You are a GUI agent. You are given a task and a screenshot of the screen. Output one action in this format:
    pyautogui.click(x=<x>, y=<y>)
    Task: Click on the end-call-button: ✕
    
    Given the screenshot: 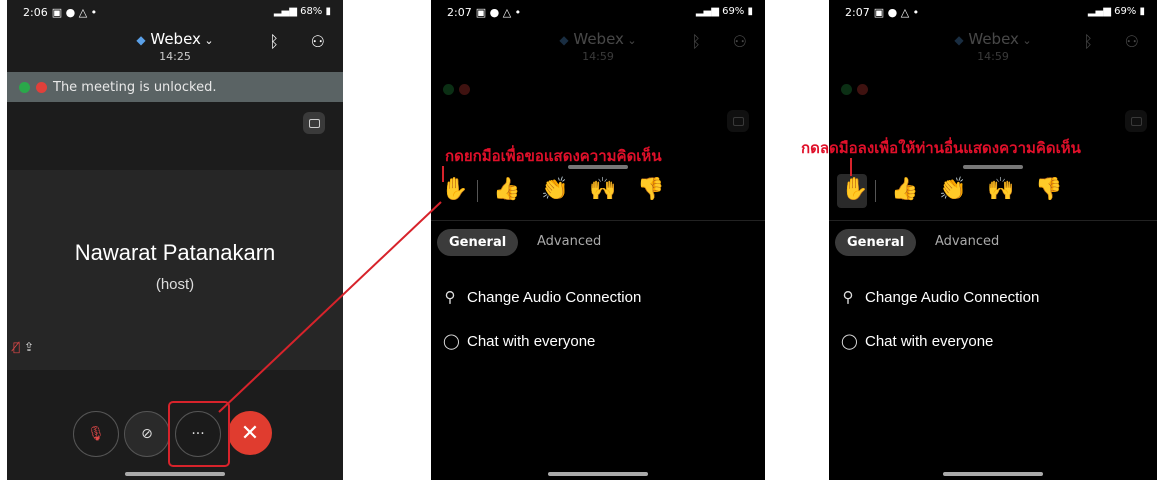 What is the action you would take?
    pyautogui.click(x=250, y=433)
    